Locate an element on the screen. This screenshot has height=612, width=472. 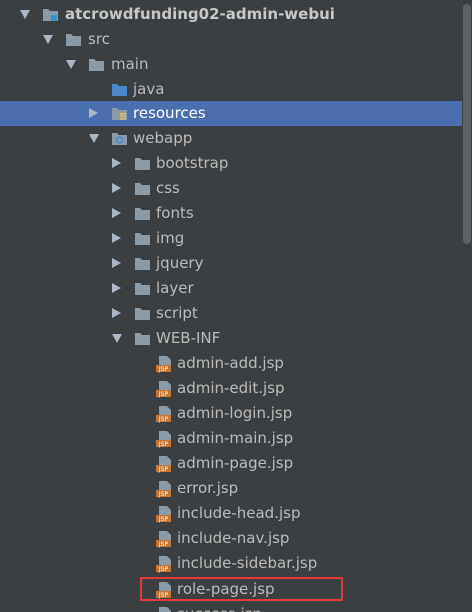
tree-node-webapp: webapp is located at coordinates (231, 138).